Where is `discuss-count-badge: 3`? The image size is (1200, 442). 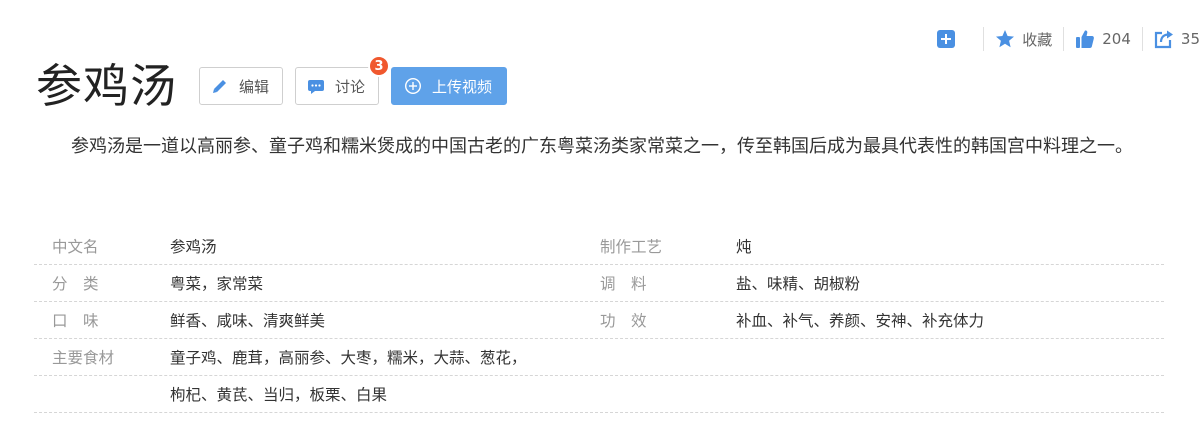 discuss-count-badge: 3 is located at coordinates (379, 66).